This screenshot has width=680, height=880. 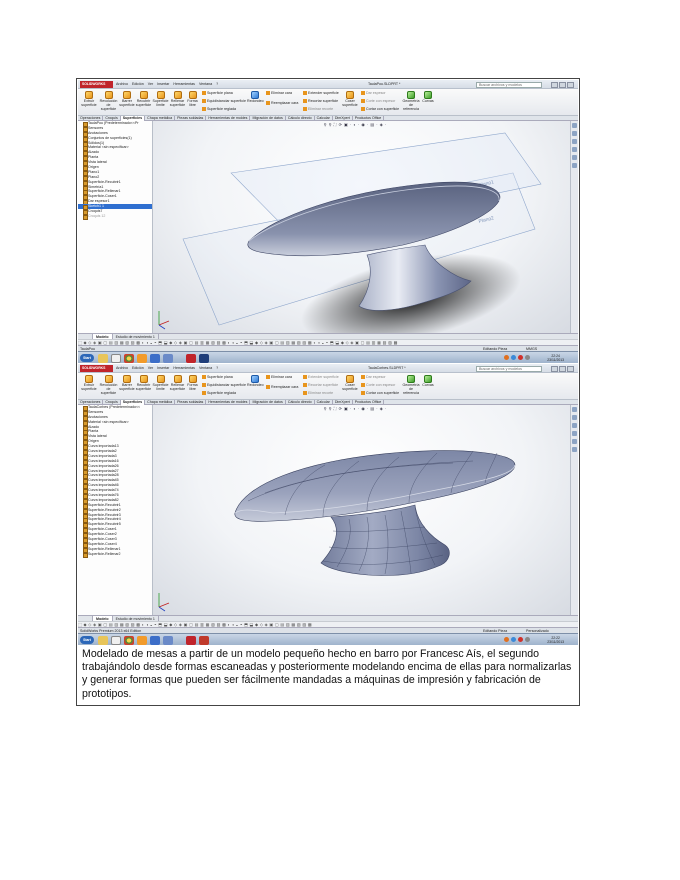 I want to click on tree-item: Superficie-Rellenar2, so click(x=115, y=555).